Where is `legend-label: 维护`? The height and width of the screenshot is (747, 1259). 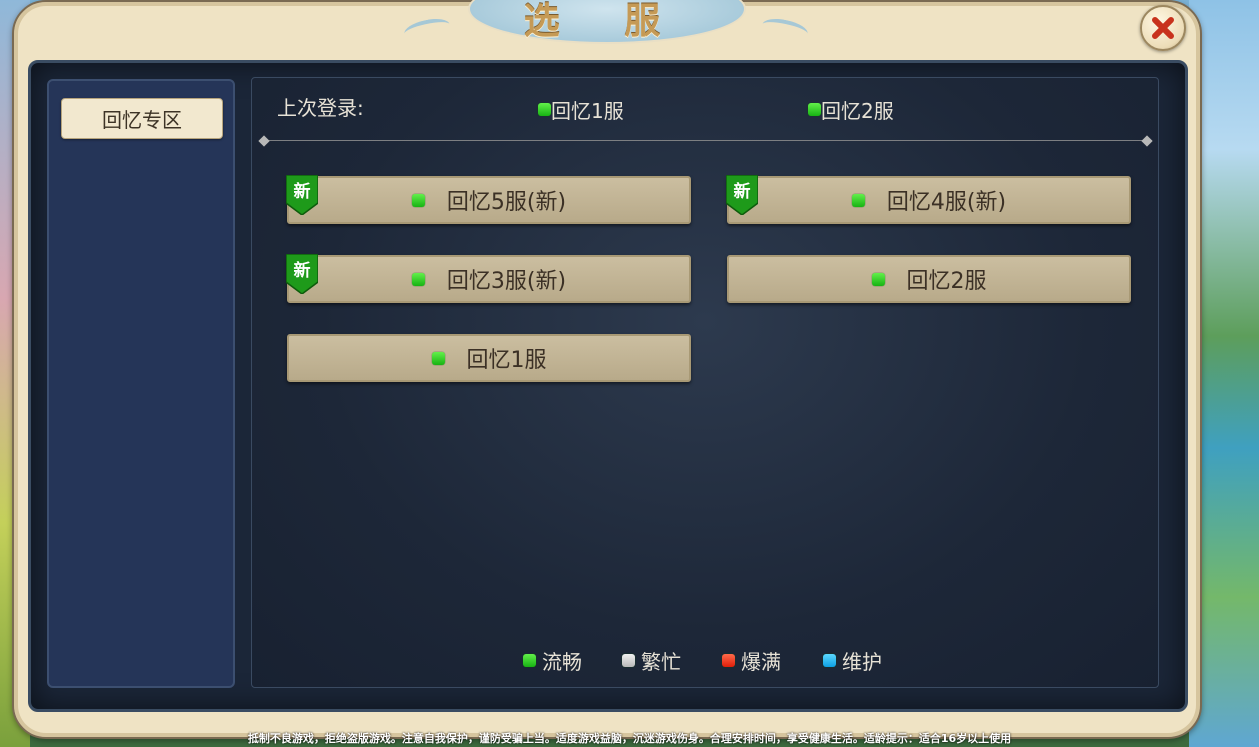
legend-label: 维护 is located at coordinates (862, 662).